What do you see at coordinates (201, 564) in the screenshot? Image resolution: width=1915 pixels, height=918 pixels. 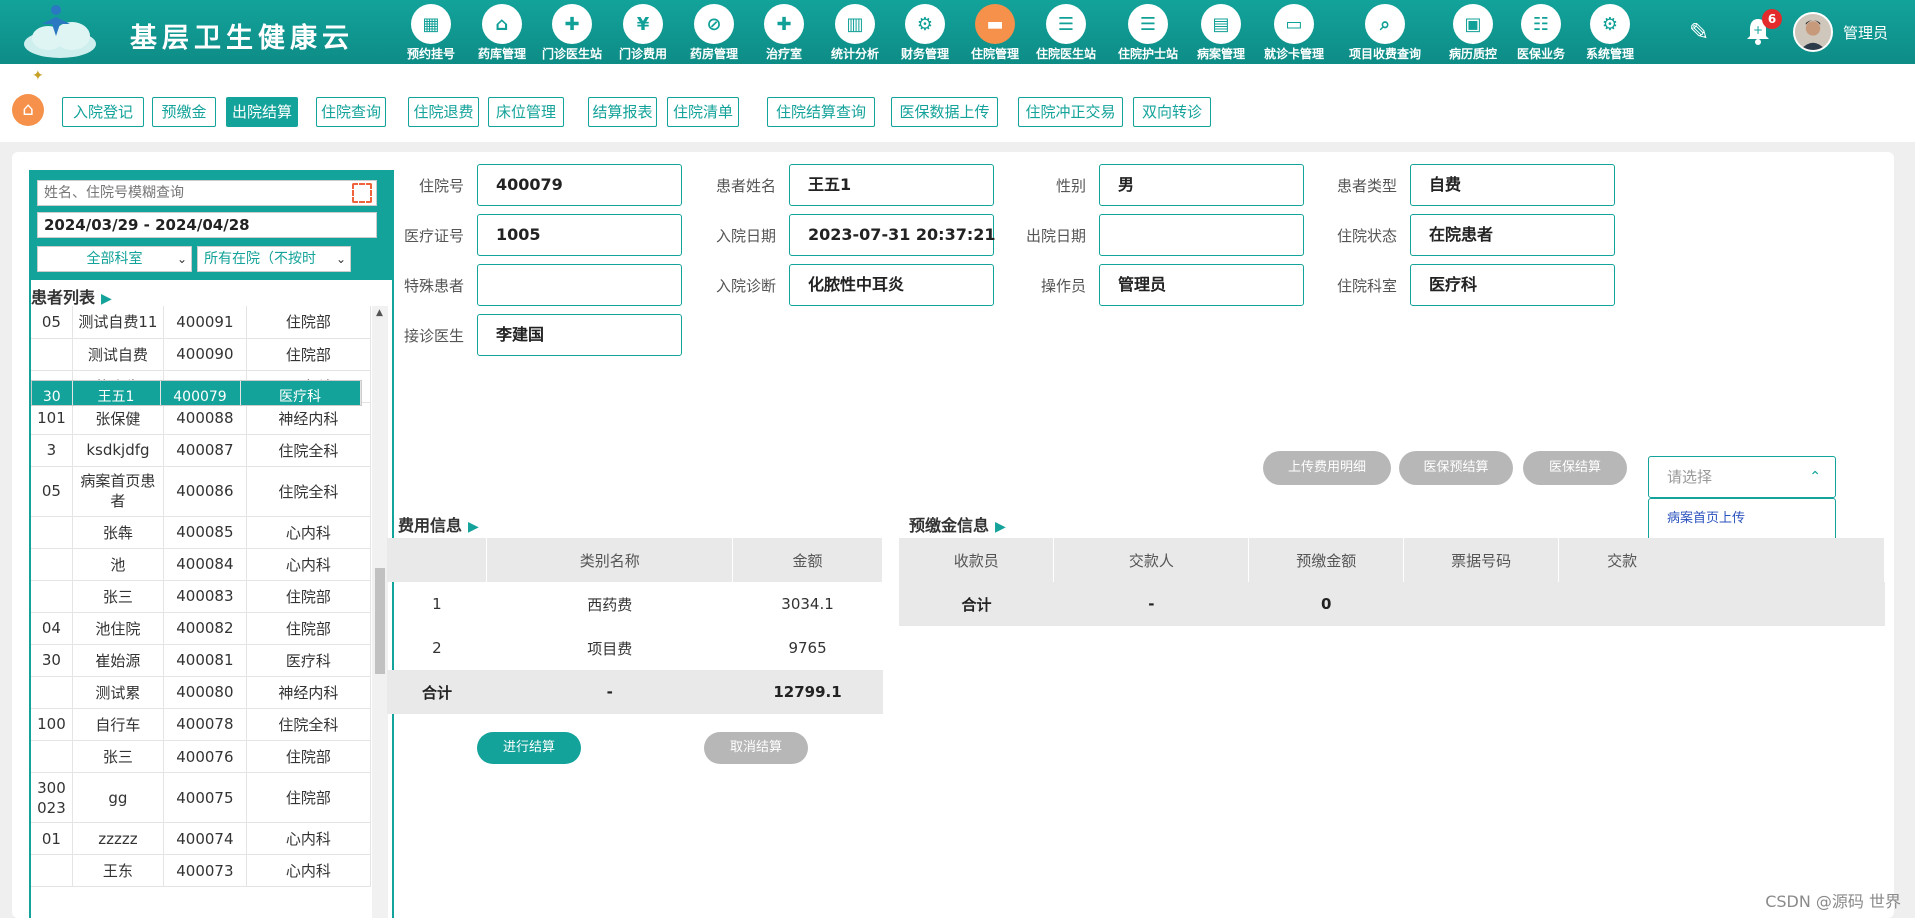 I see `table-row: 池 400084 心内科` at bounding box center [201, 564].